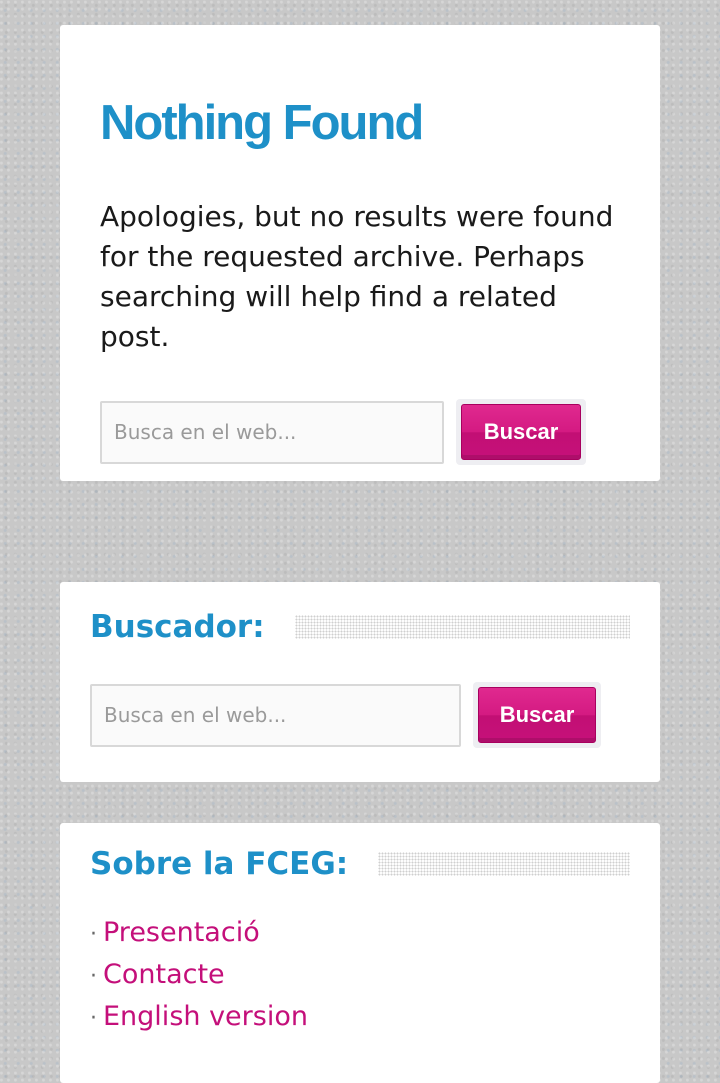  What do you see at coordinates (360, 1018) in the screenshot?
I see `list-item: · English version` at bounding box center [360, 1018].